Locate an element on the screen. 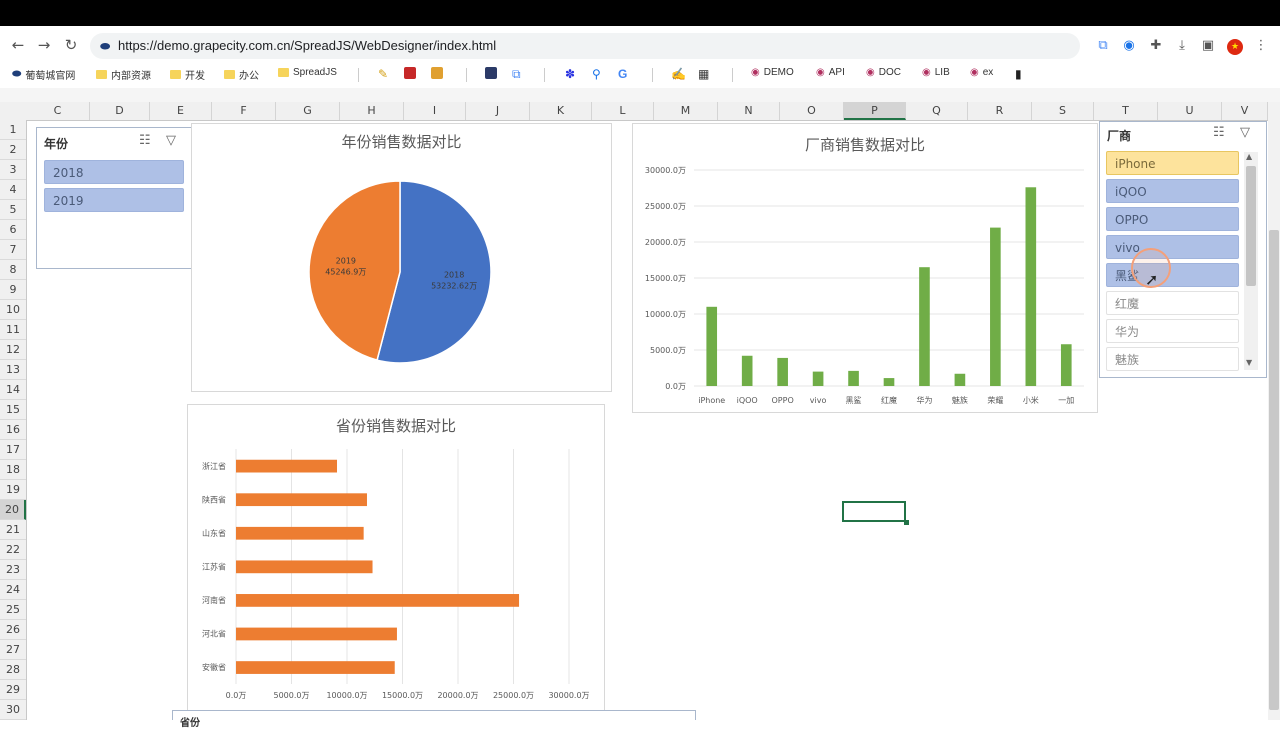 The image size is (1280, 729). search-icon: ⚲ is located at coordinates (596, 74).